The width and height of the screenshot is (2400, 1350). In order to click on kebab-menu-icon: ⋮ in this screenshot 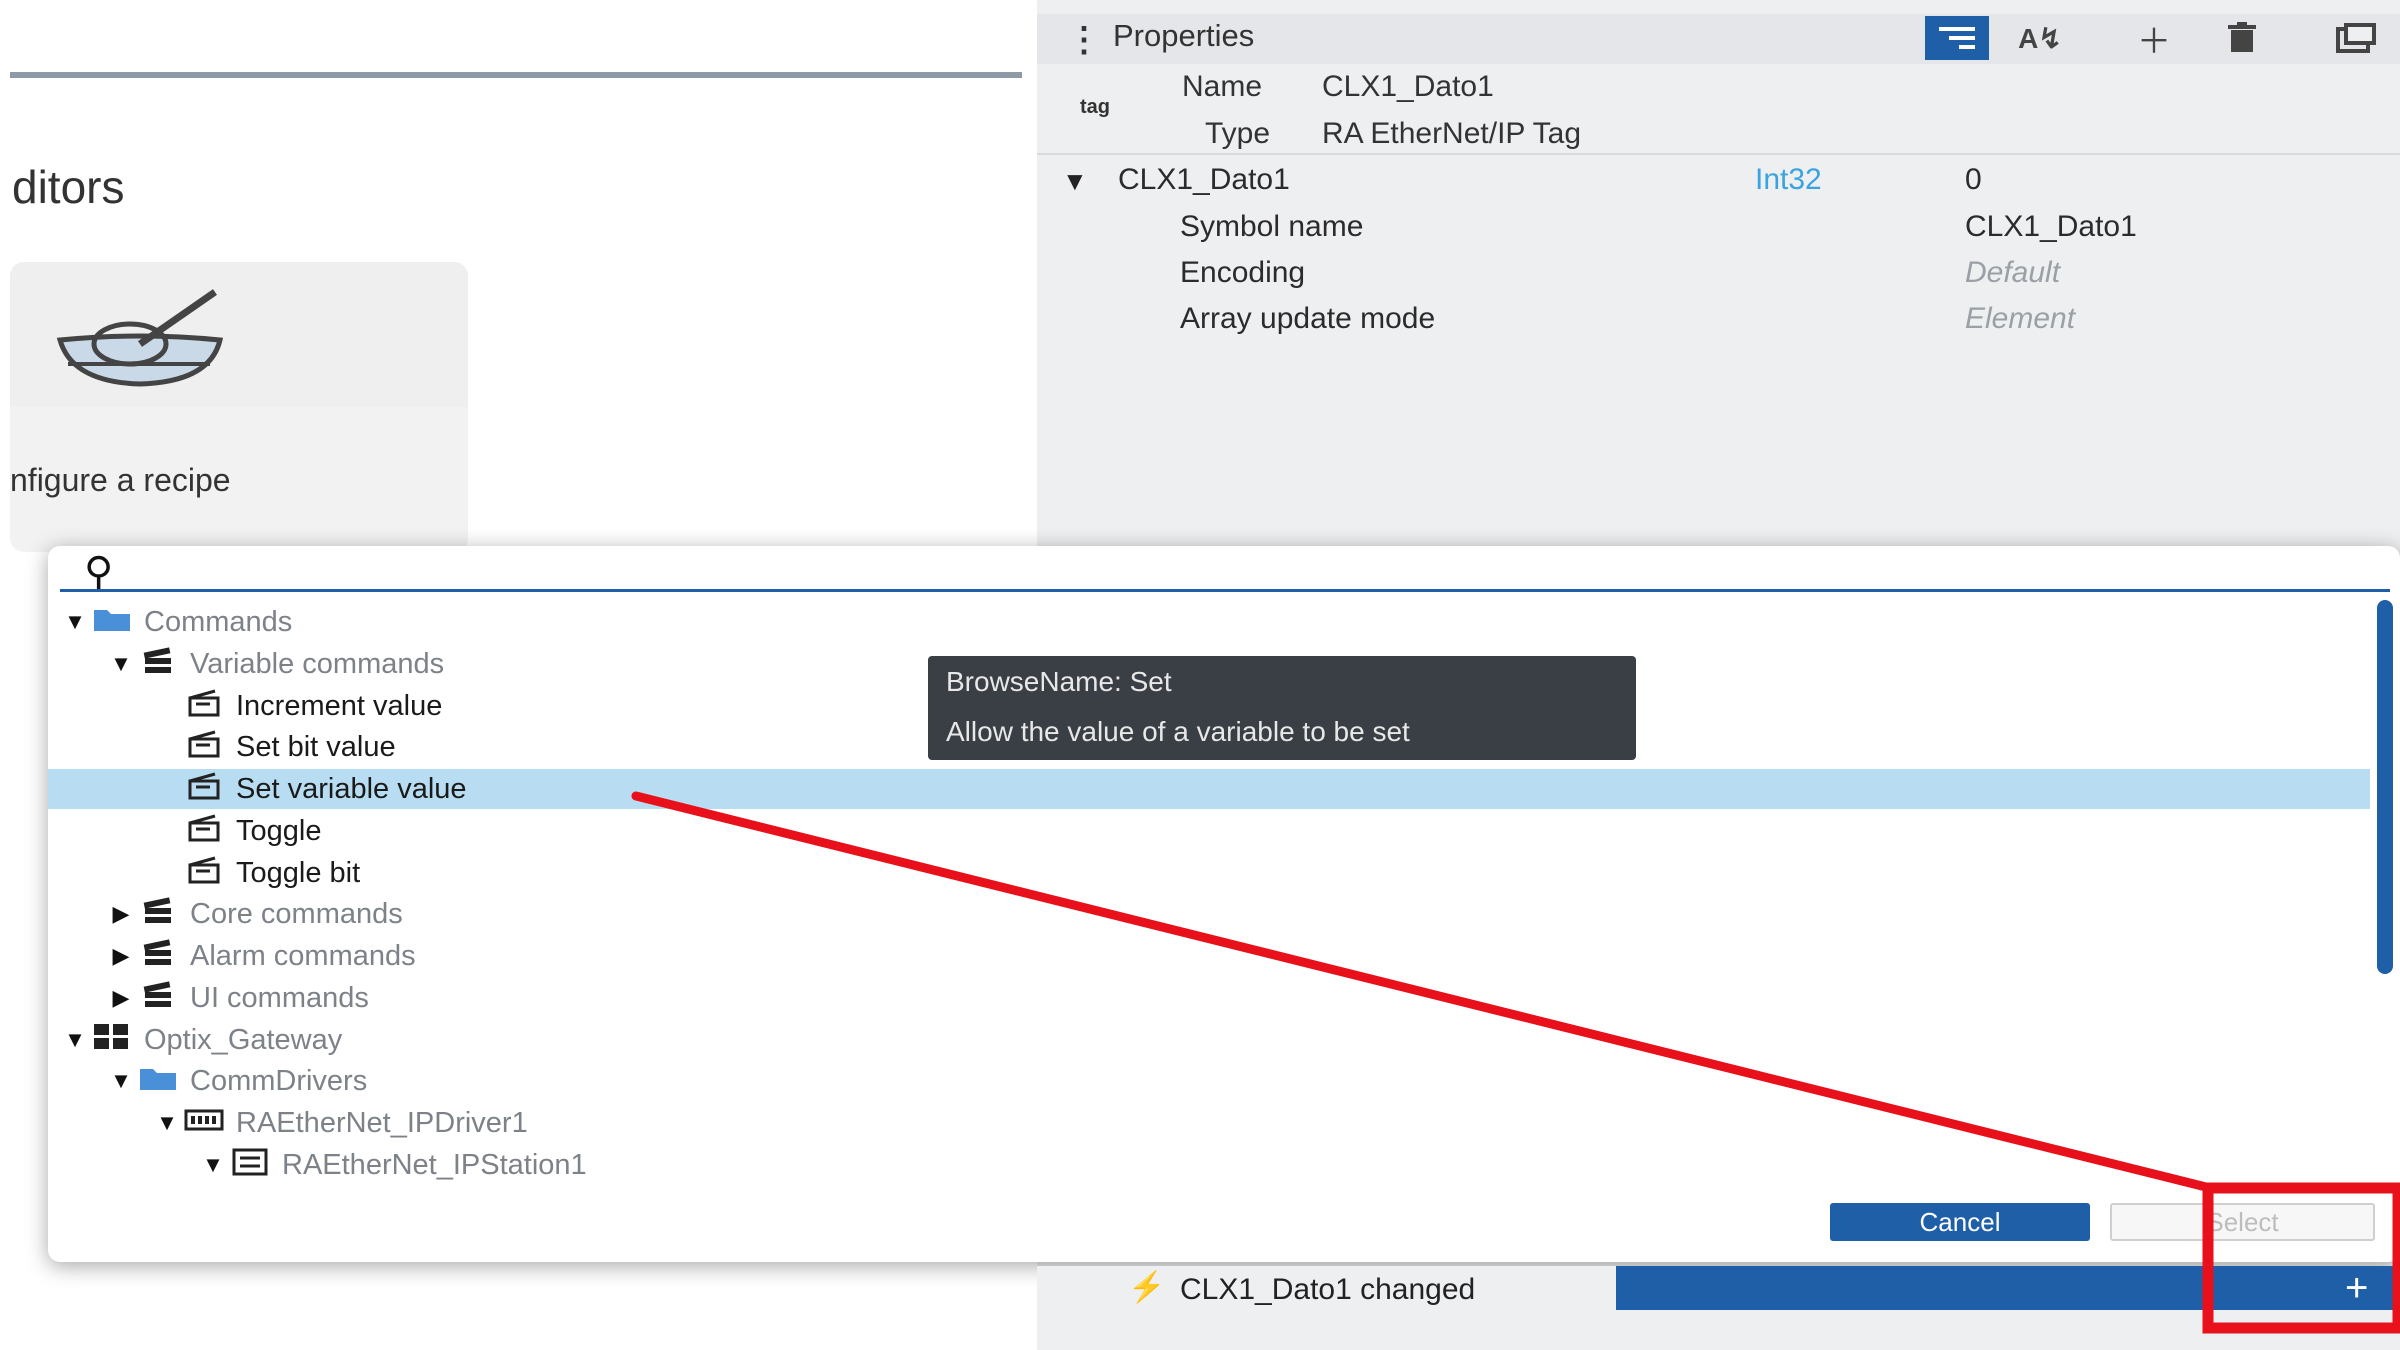, I will do `click(1084, 40)`.